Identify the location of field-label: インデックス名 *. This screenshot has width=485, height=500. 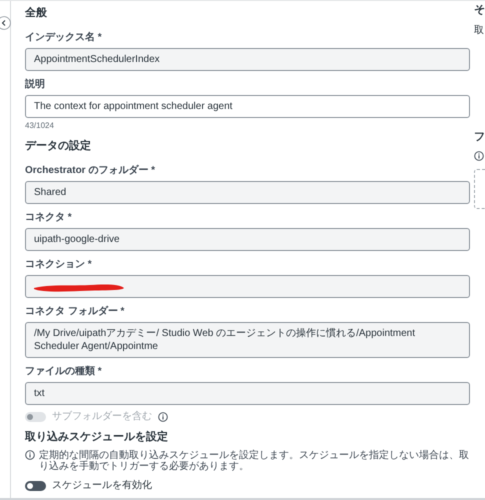
(64, 38).